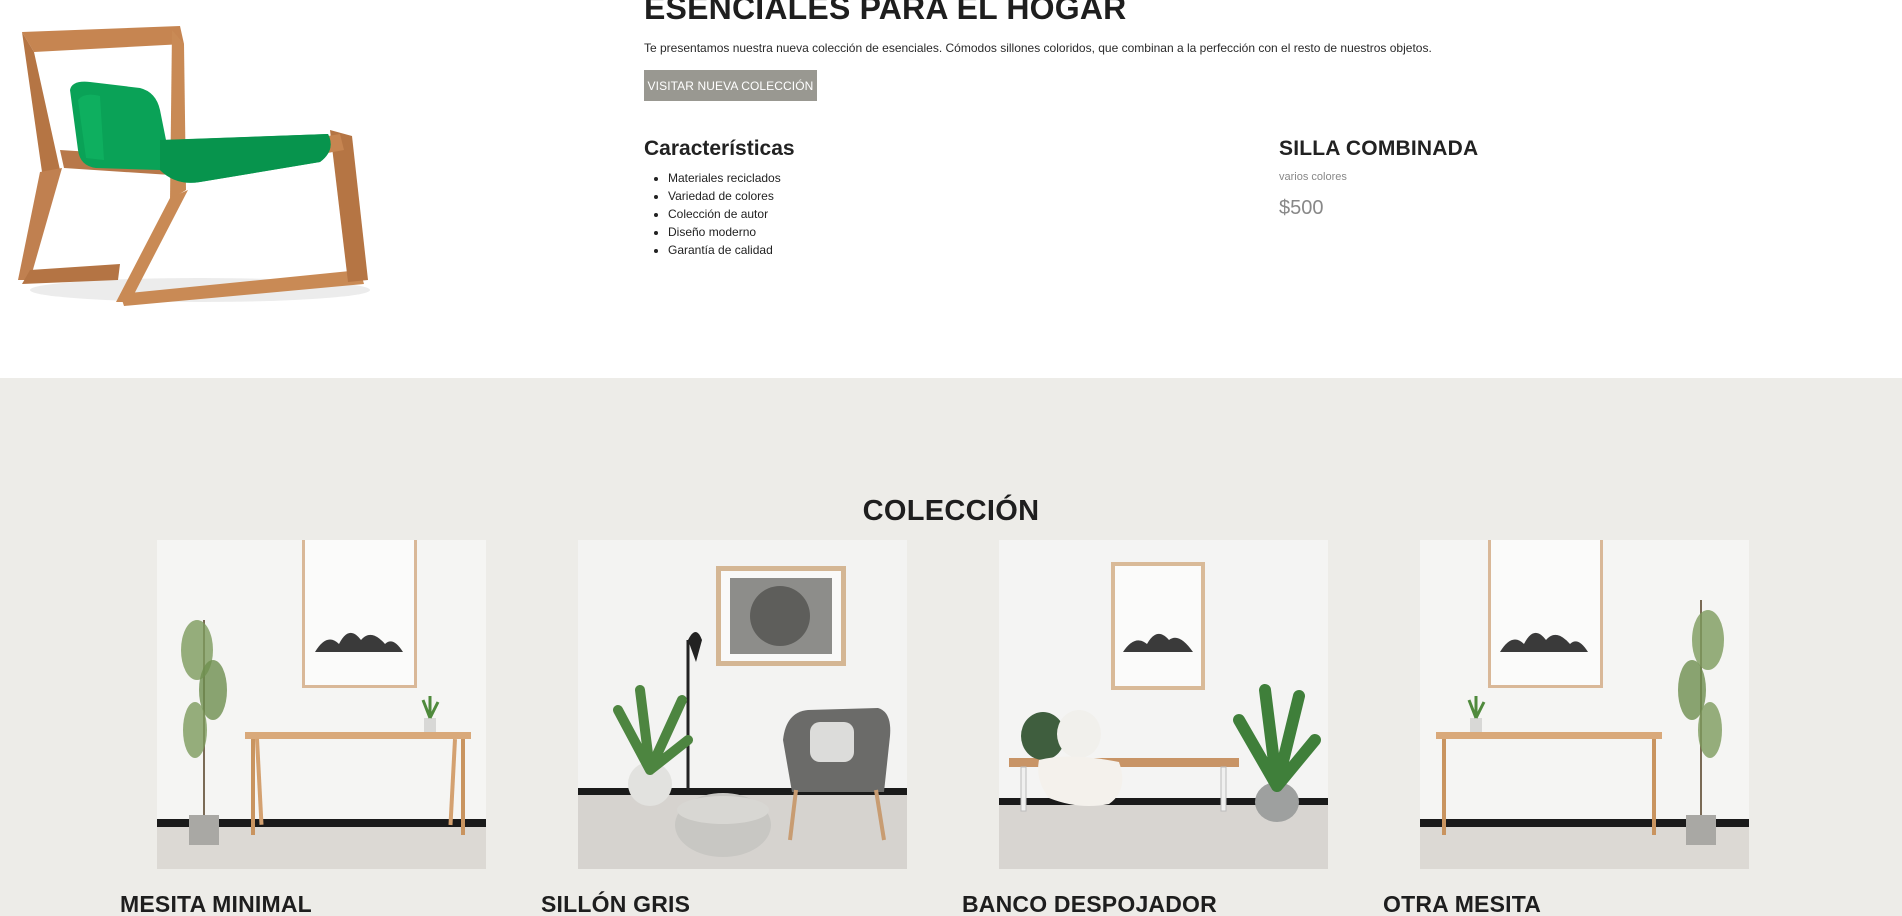  Describe the element at coordinates (216, 903) in the screenshot. I see `product-card-title: MESITA MINIMAL` at that location.